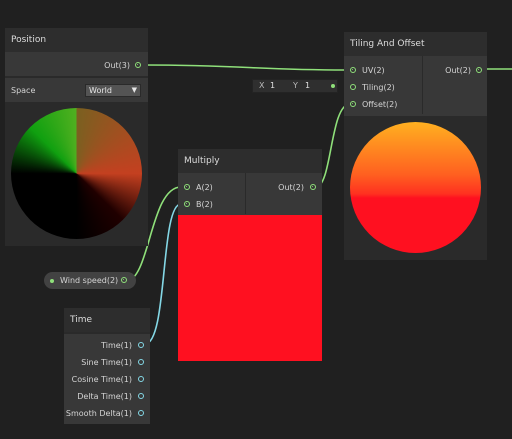 Image resolution: width=512 pixels, height=439 pixels. Describe the element at coordinates (307, 85) in the screenshot. I see `tiling-y-value: 1` at that location.